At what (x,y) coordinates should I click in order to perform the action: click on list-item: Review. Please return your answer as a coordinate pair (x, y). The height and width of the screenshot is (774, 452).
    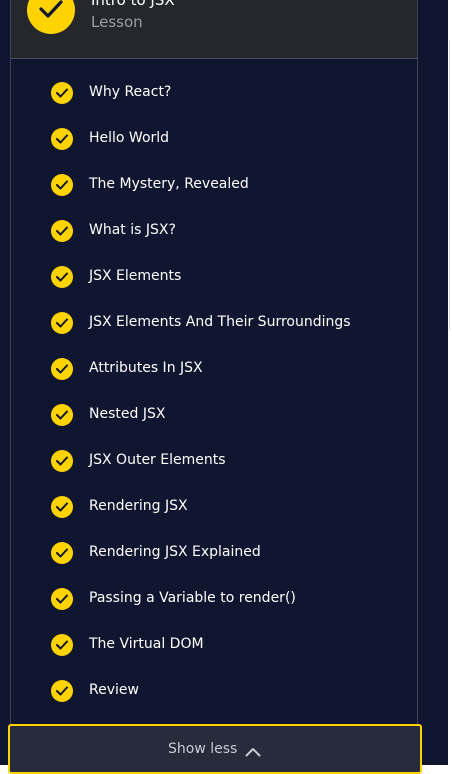
    Looking at the image, I should click on (214, 691).